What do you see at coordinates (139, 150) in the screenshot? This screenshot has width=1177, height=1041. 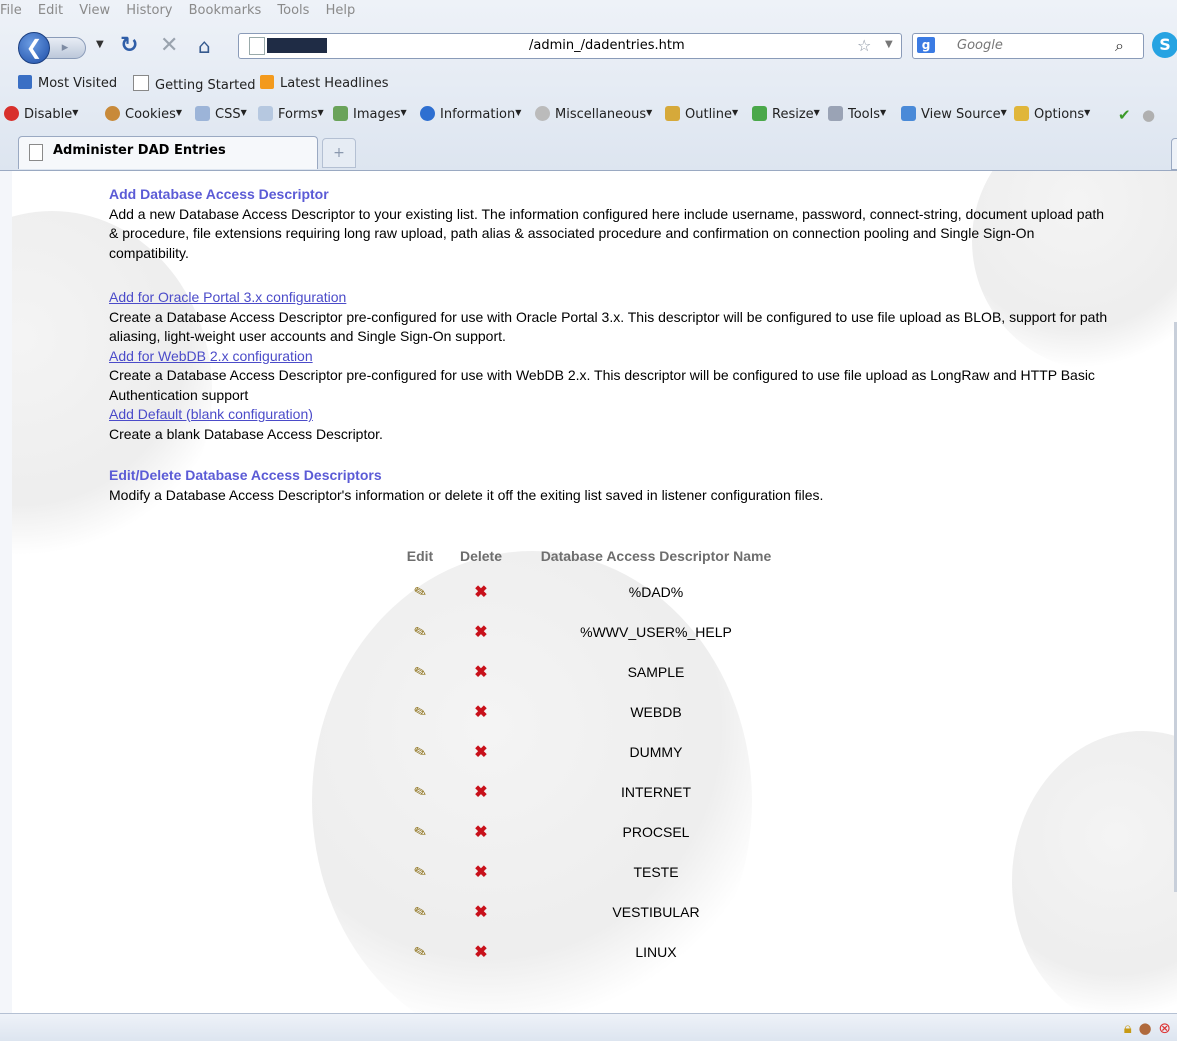 I see `tab-title: Administer DAD Entries` at bounding box center [139, 150].